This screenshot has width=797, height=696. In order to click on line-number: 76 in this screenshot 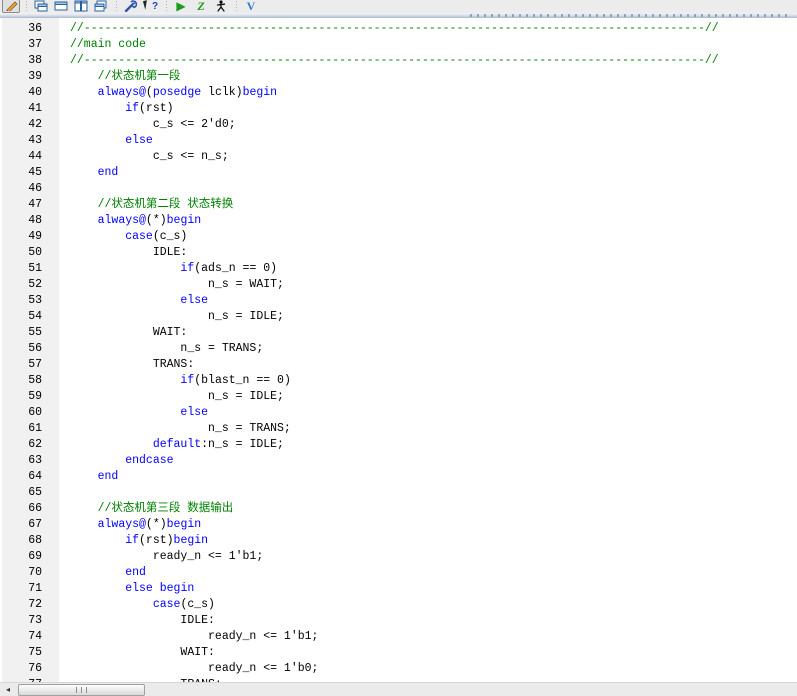, I will do `click(31, 669)`.